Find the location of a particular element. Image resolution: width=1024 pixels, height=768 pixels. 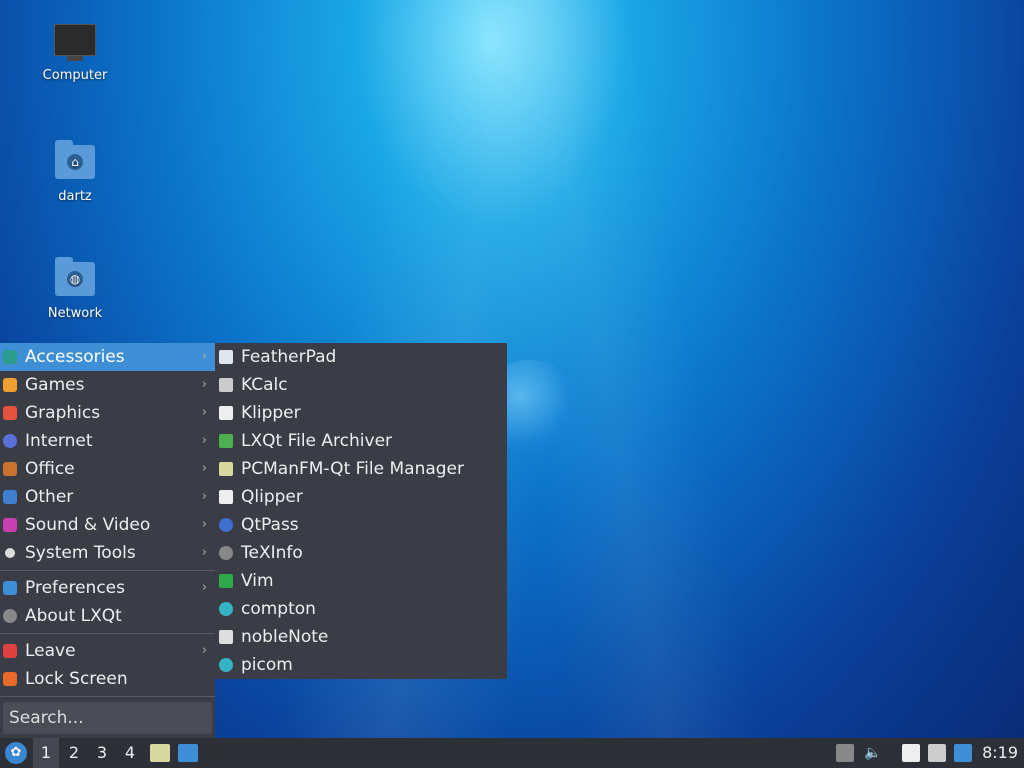

app-klipper: Klipper is located at coordinates (361, 413).